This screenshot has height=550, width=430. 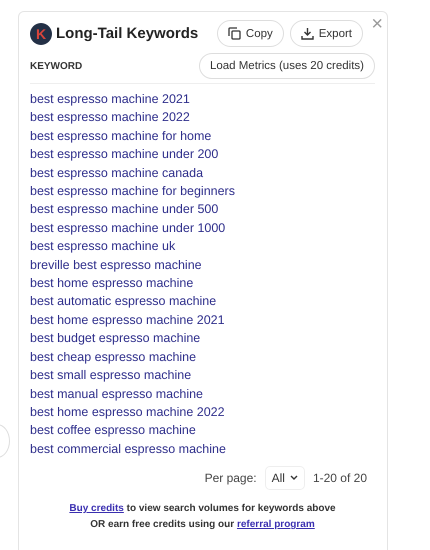 What do you see at coordinates (202, 509) in the screenshot?
I see `credits-note: Buy credits to view search volumes for keywords above` at bounding box center [202, 509].